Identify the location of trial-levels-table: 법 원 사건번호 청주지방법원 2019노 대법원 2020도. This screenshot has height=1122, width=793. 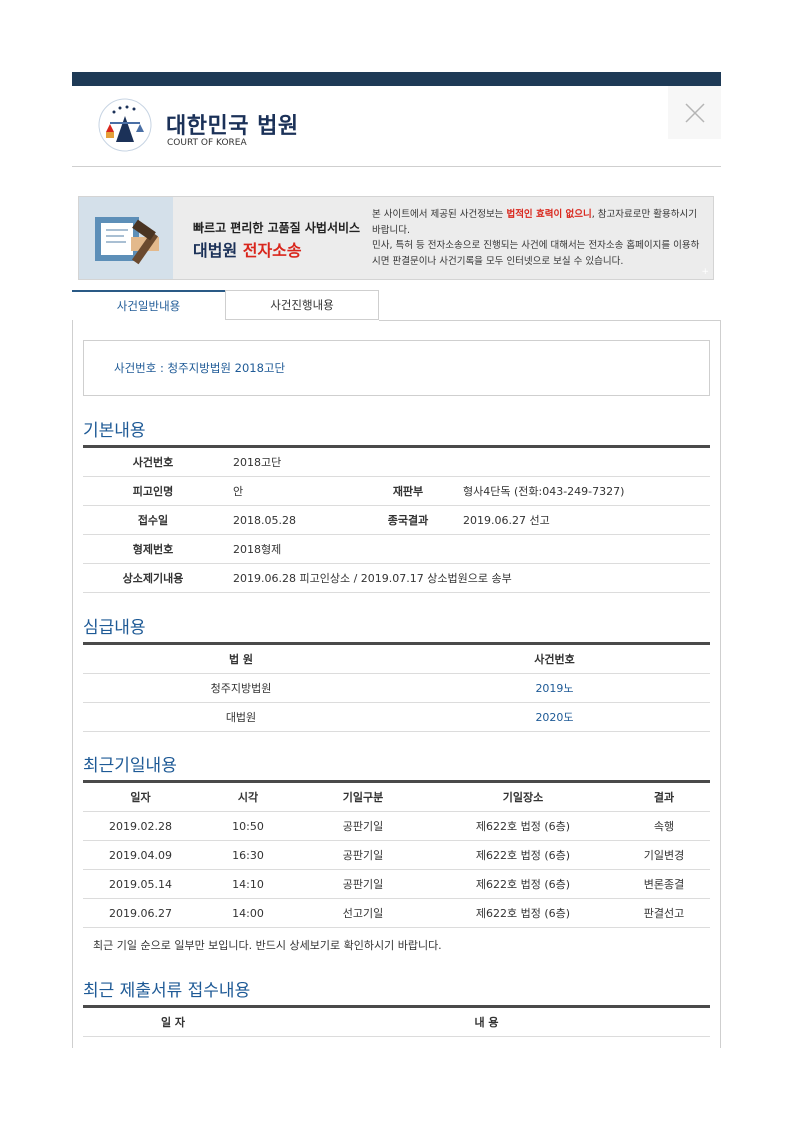
(396, 687).